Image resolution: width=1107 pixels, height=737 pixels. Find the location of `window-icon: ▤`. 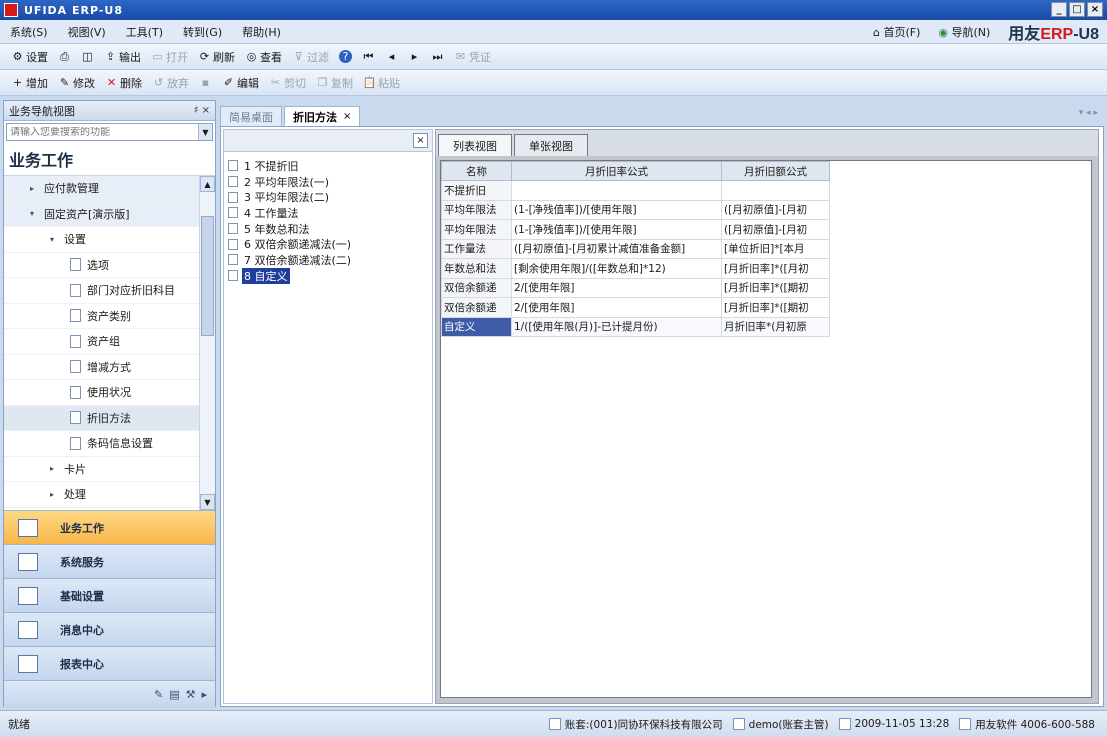

window-icon: ▤ is located at coordinates (174, 694).